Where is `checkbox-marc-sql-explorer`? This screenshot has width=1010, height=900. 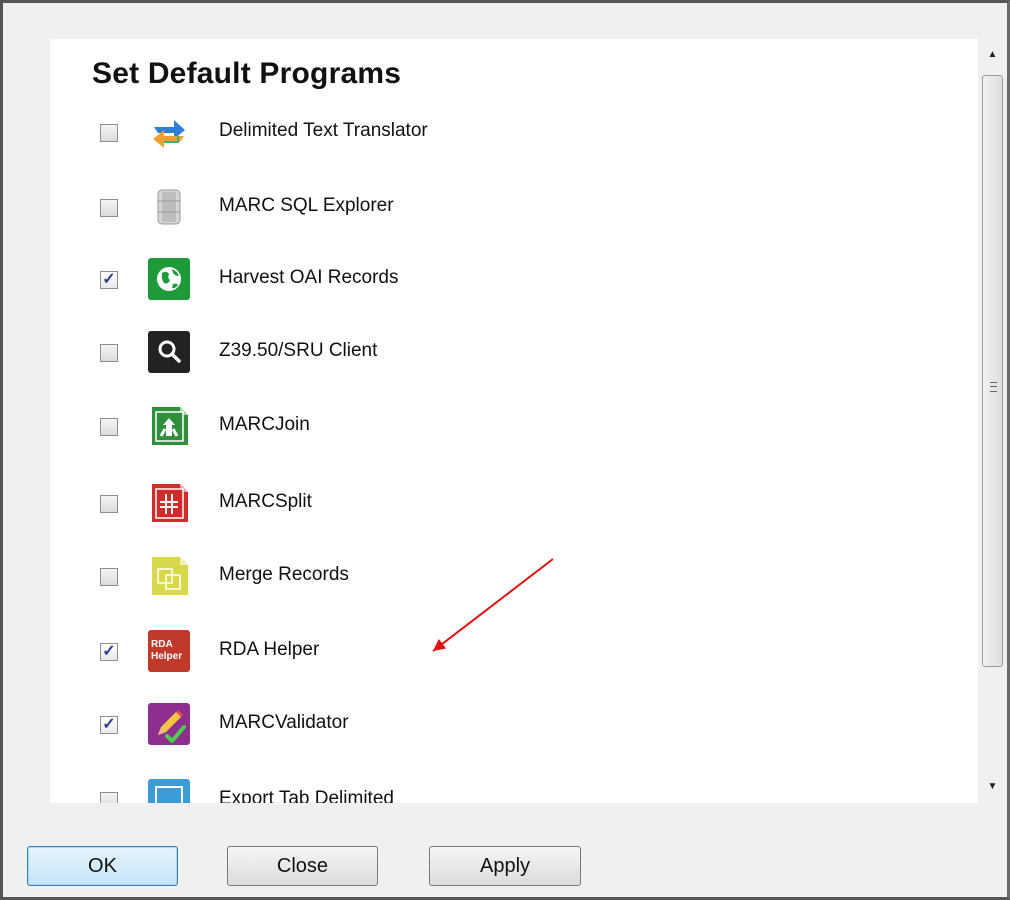 checkbox-marc-sql-explorer is located at coordinates (109, 208).